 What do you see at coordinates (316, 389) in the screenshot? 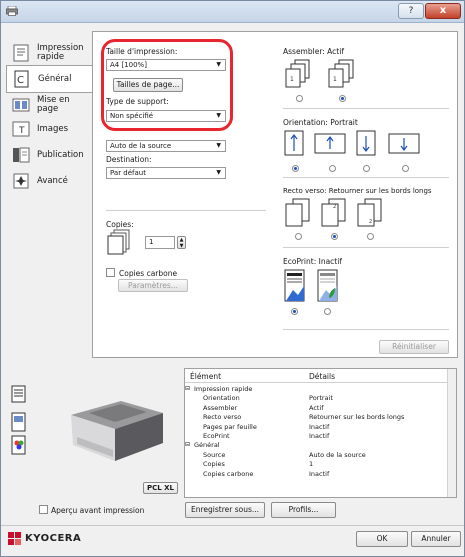
I see `table-row: ⊟ Impression rapide` at bounding box center [316, 389].